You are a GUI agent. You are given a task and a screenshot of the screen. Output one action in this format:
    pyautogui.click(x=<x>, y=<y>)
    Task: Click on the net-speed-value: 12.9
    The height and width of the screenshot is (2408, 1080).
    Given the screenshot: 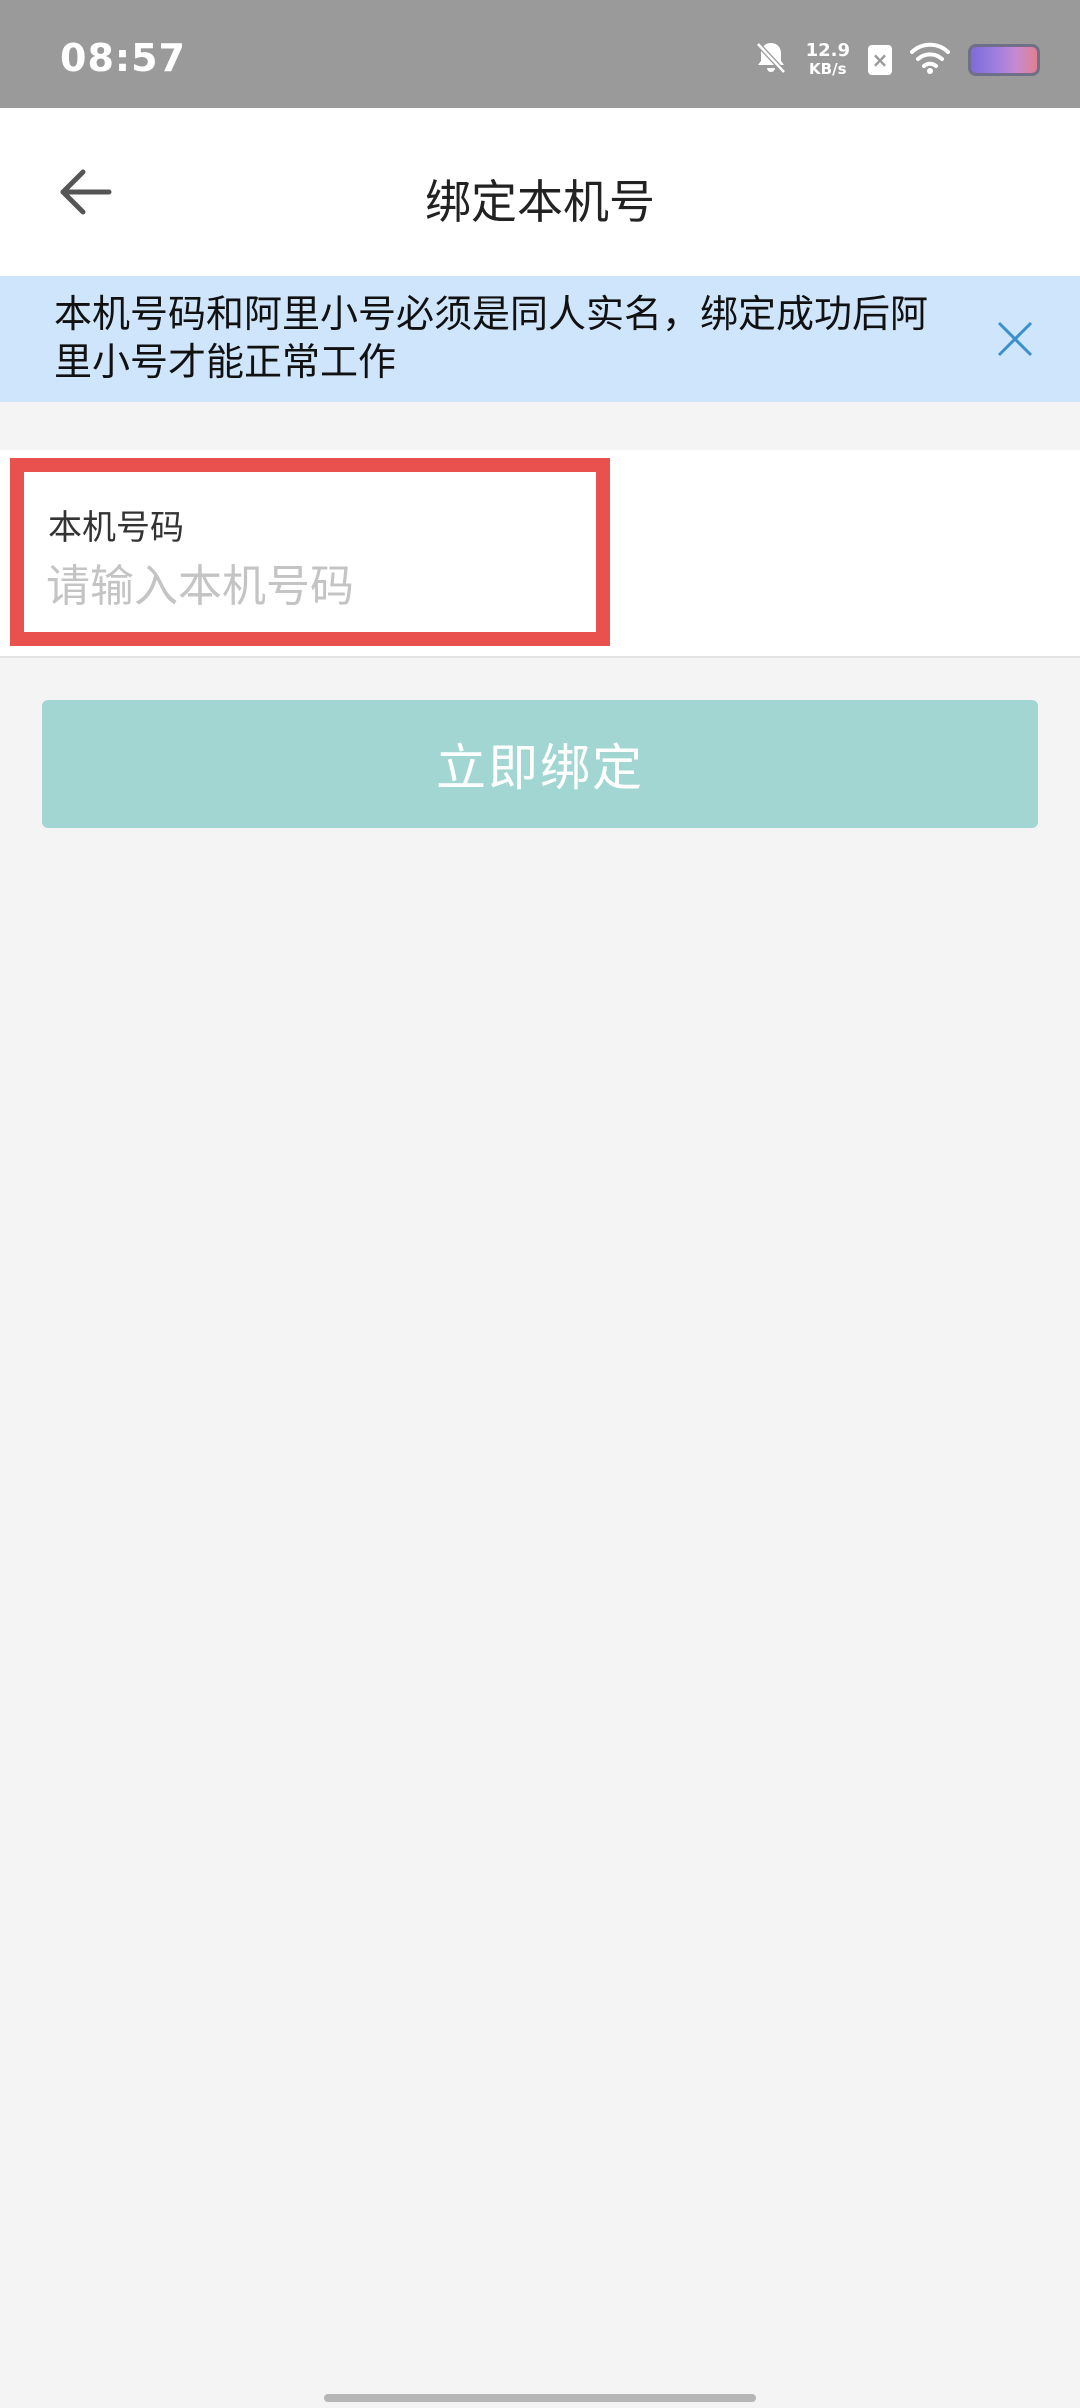 What is the action you would take?
    pyautogui.click(x=827, y=50)
    